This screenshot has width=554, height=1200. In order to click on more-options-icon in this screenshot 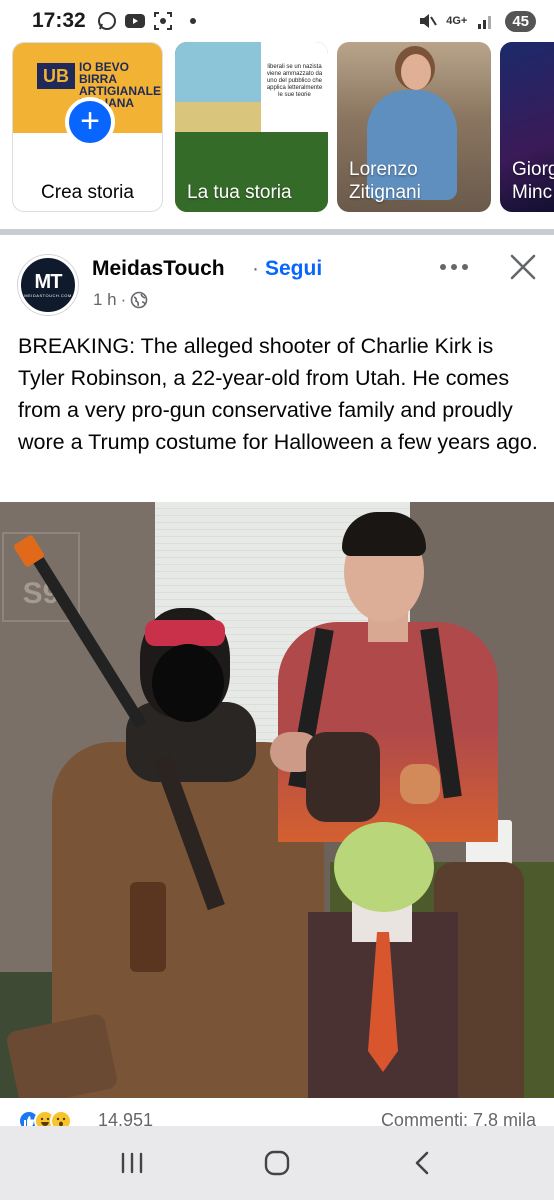, I will do `click(456, 267)`.